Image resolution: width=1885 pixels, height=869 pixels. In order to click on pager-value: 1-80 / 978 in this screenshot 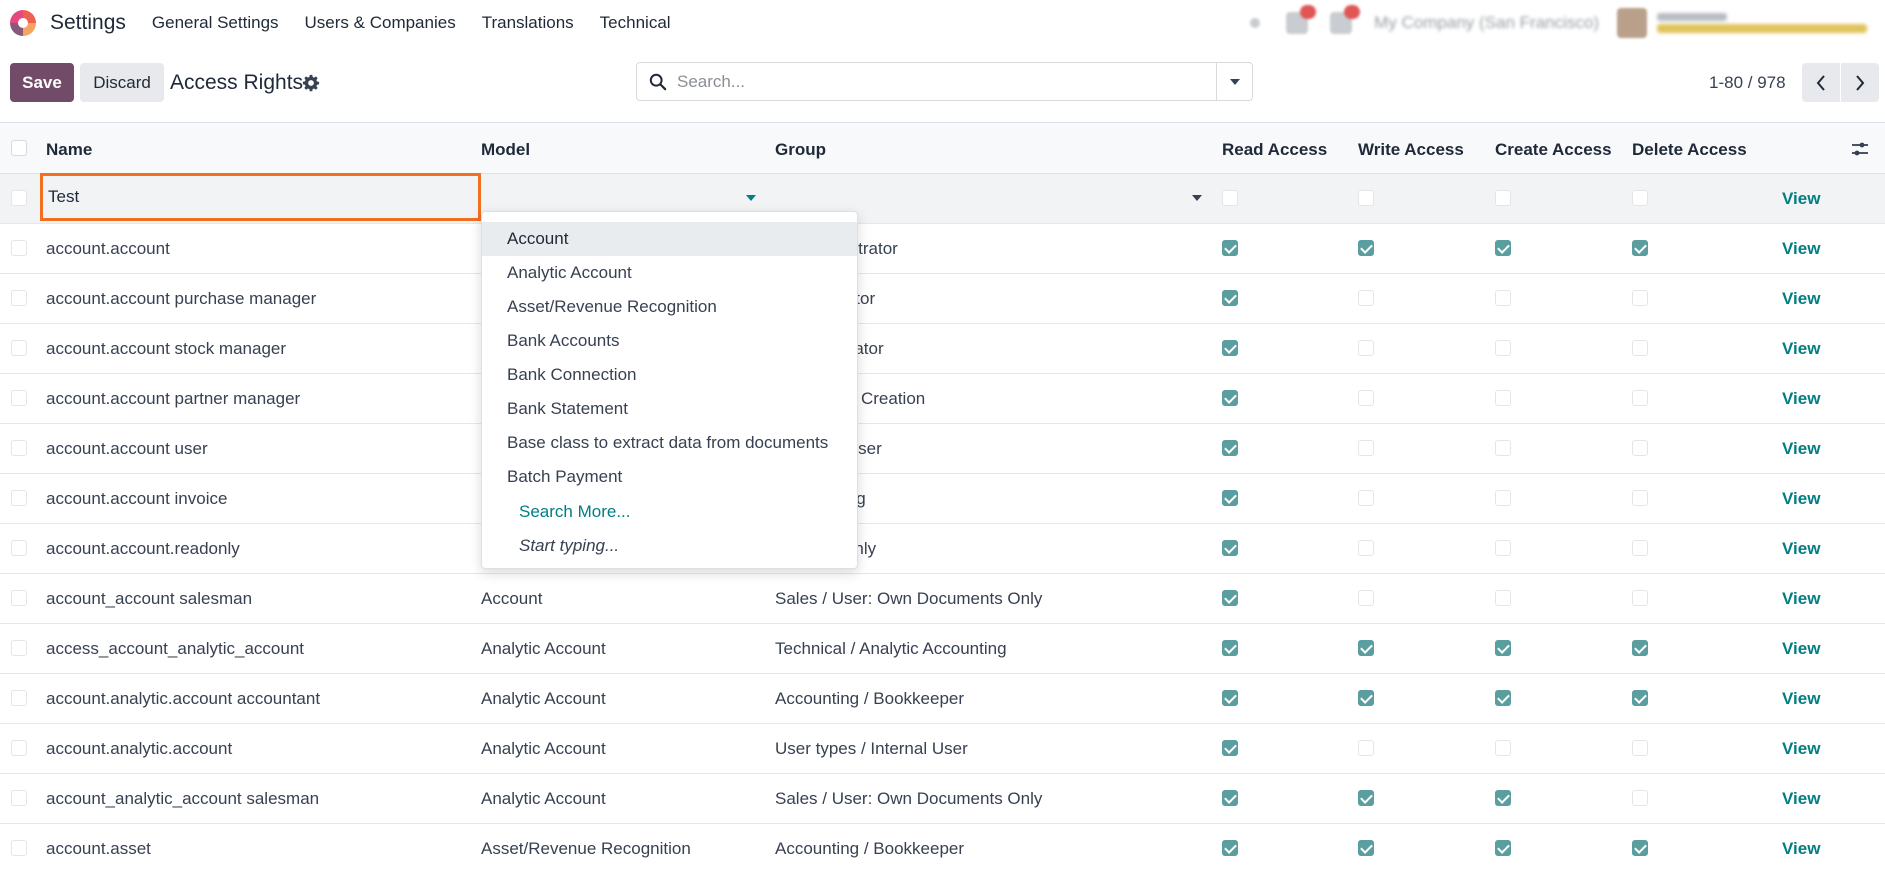, I will do `click(1747, 83)`.